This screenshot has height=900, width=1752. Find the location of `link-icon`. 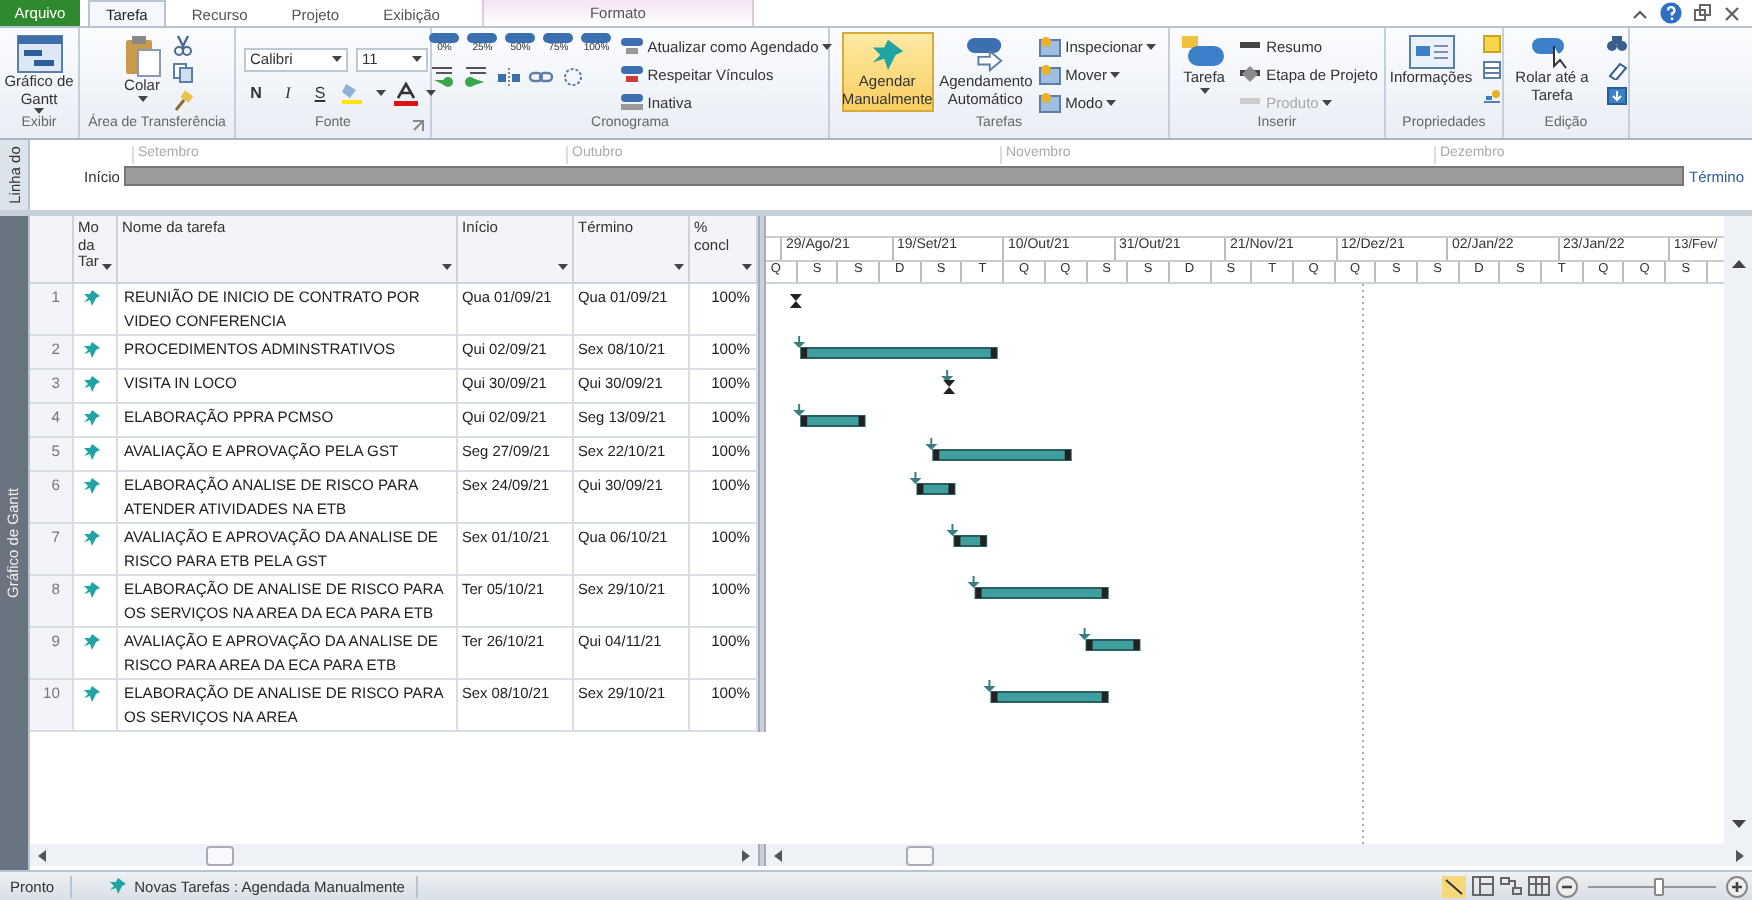

link-icon is located at coordinates (540, 77).